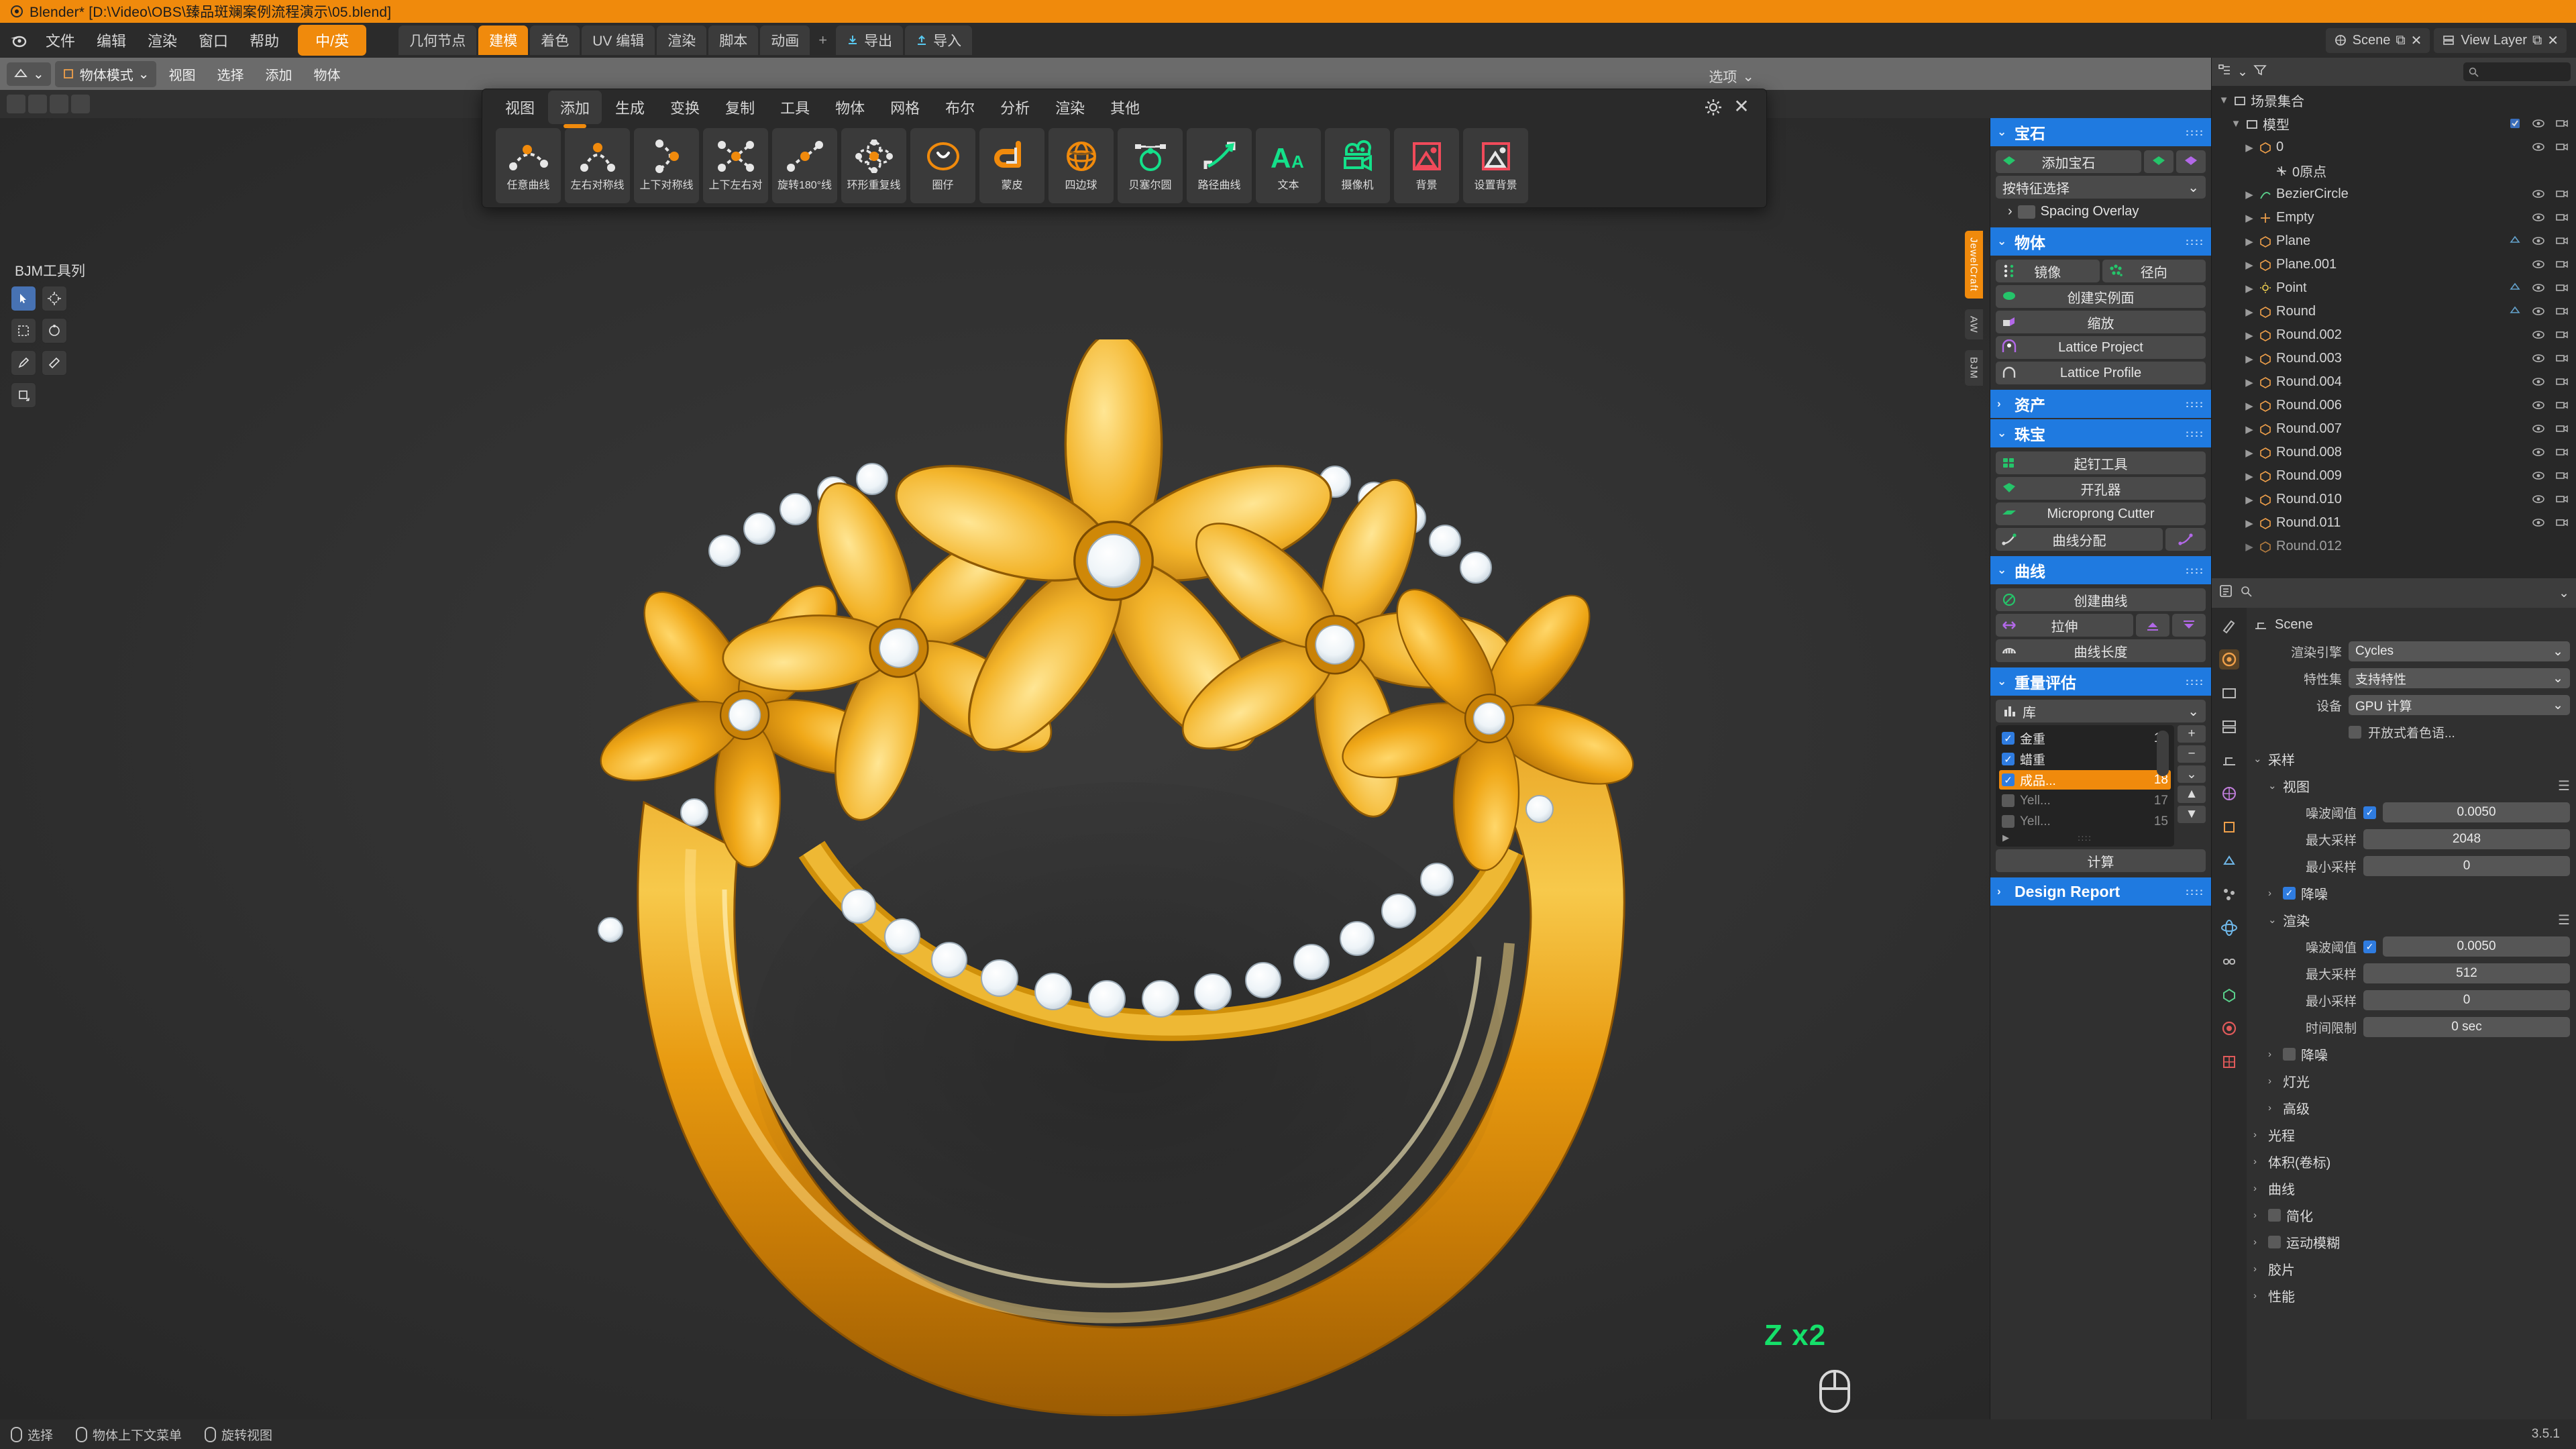 This screenshot has width=2576, height=1449. I want to click on sampling-section-header: ⌄ 采样, so click(2411, 758).